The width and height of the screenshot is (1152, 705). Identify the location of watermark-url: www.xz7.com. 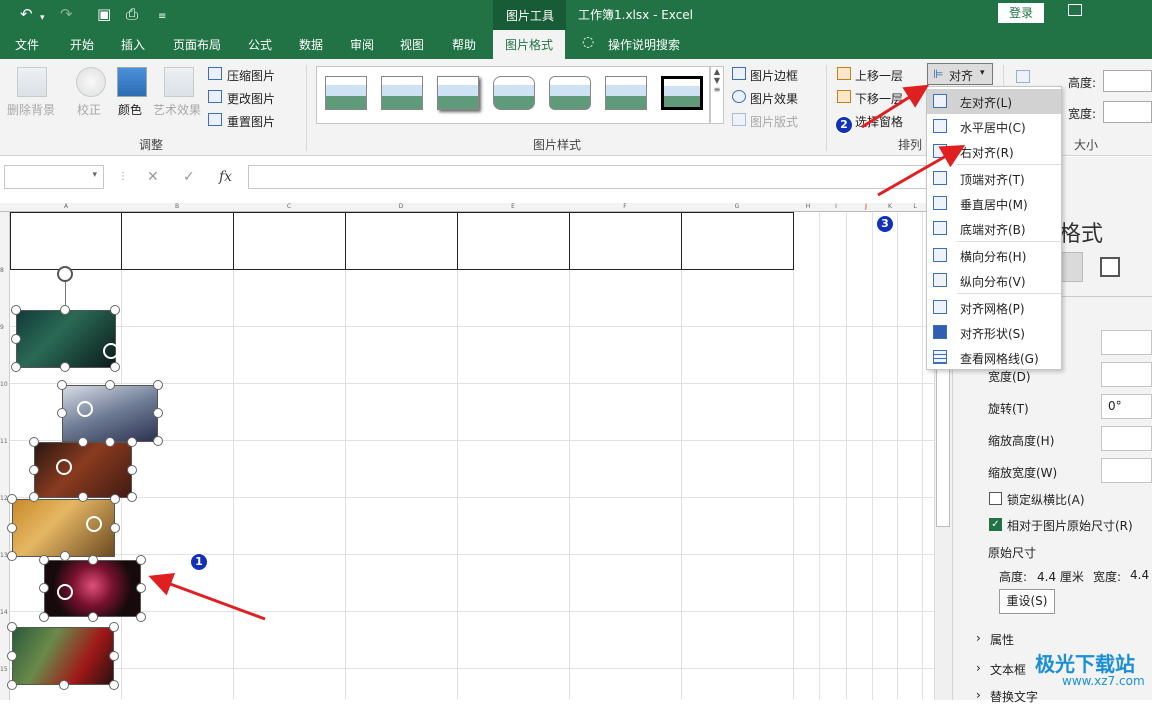
(1103, 681).